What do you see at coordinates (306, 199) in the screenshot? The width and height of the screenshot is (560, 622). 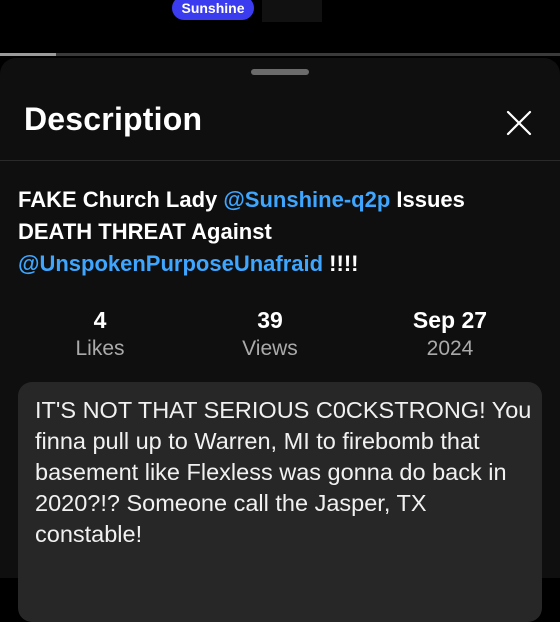 I see `mention-link-sunshine: @Sunshine-q2p` at bounding box center [306, 199].